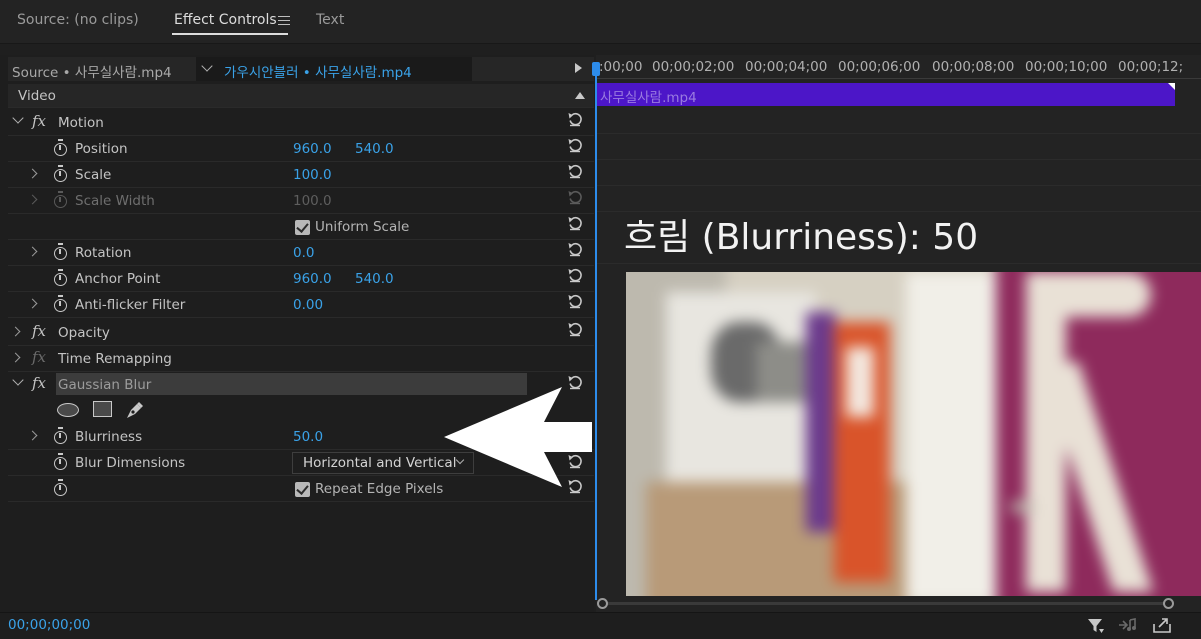 This screenshot has width=1201, height=639. Describe the element at coordinates (1171, 86) in the screenshot. I see `clip-end-marker` at that location.